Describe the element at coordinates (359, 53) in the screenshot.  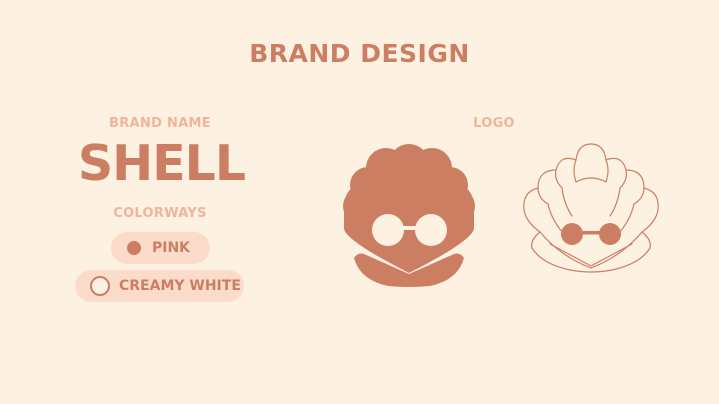
I see `page-title: BRAND DESIGN` at that location.